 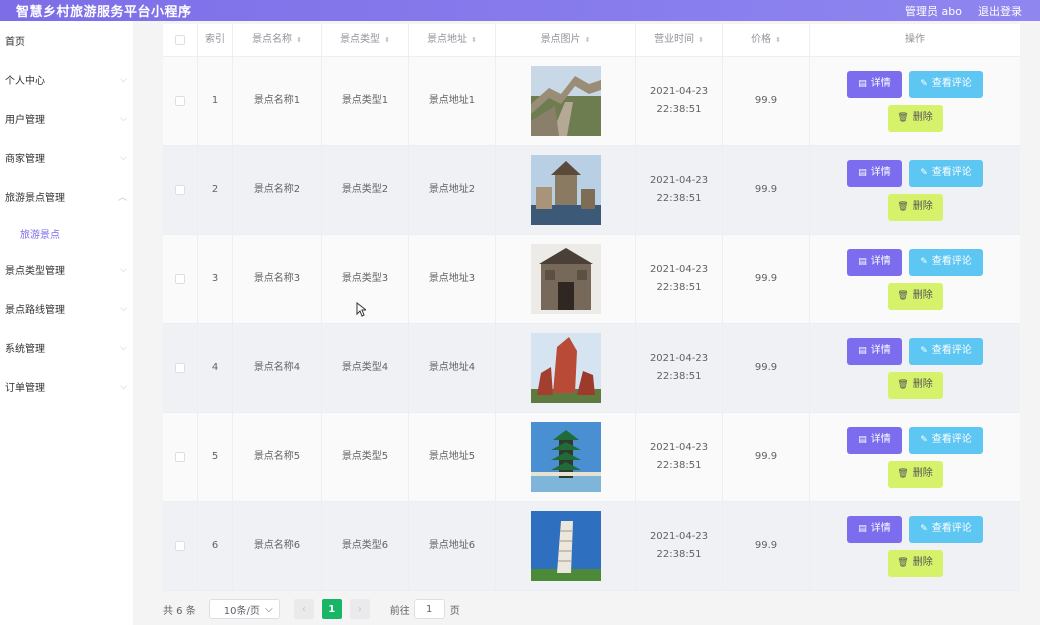 What do you see at coordinates (277, 40) in the screenshot?
I see `column-header-name: 景点名称 ⬍` at bounding box center [277, 40].